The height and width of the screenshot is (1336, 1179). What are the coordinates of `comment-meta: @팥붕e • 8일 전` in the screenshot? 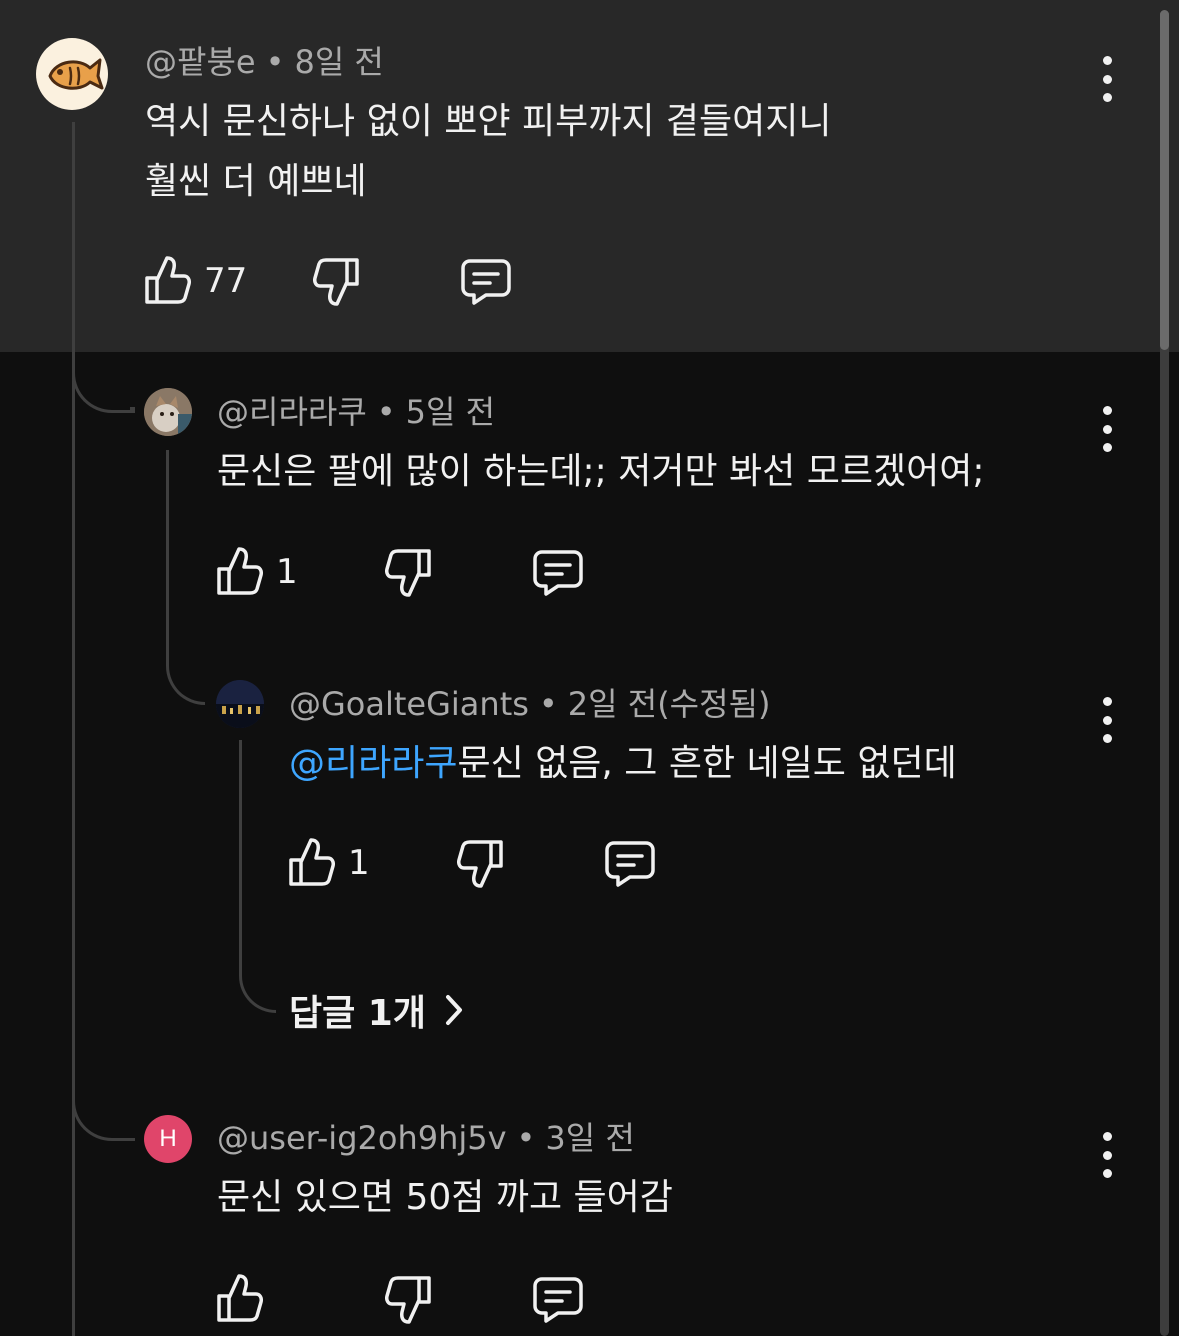 It's located at (264, 62).